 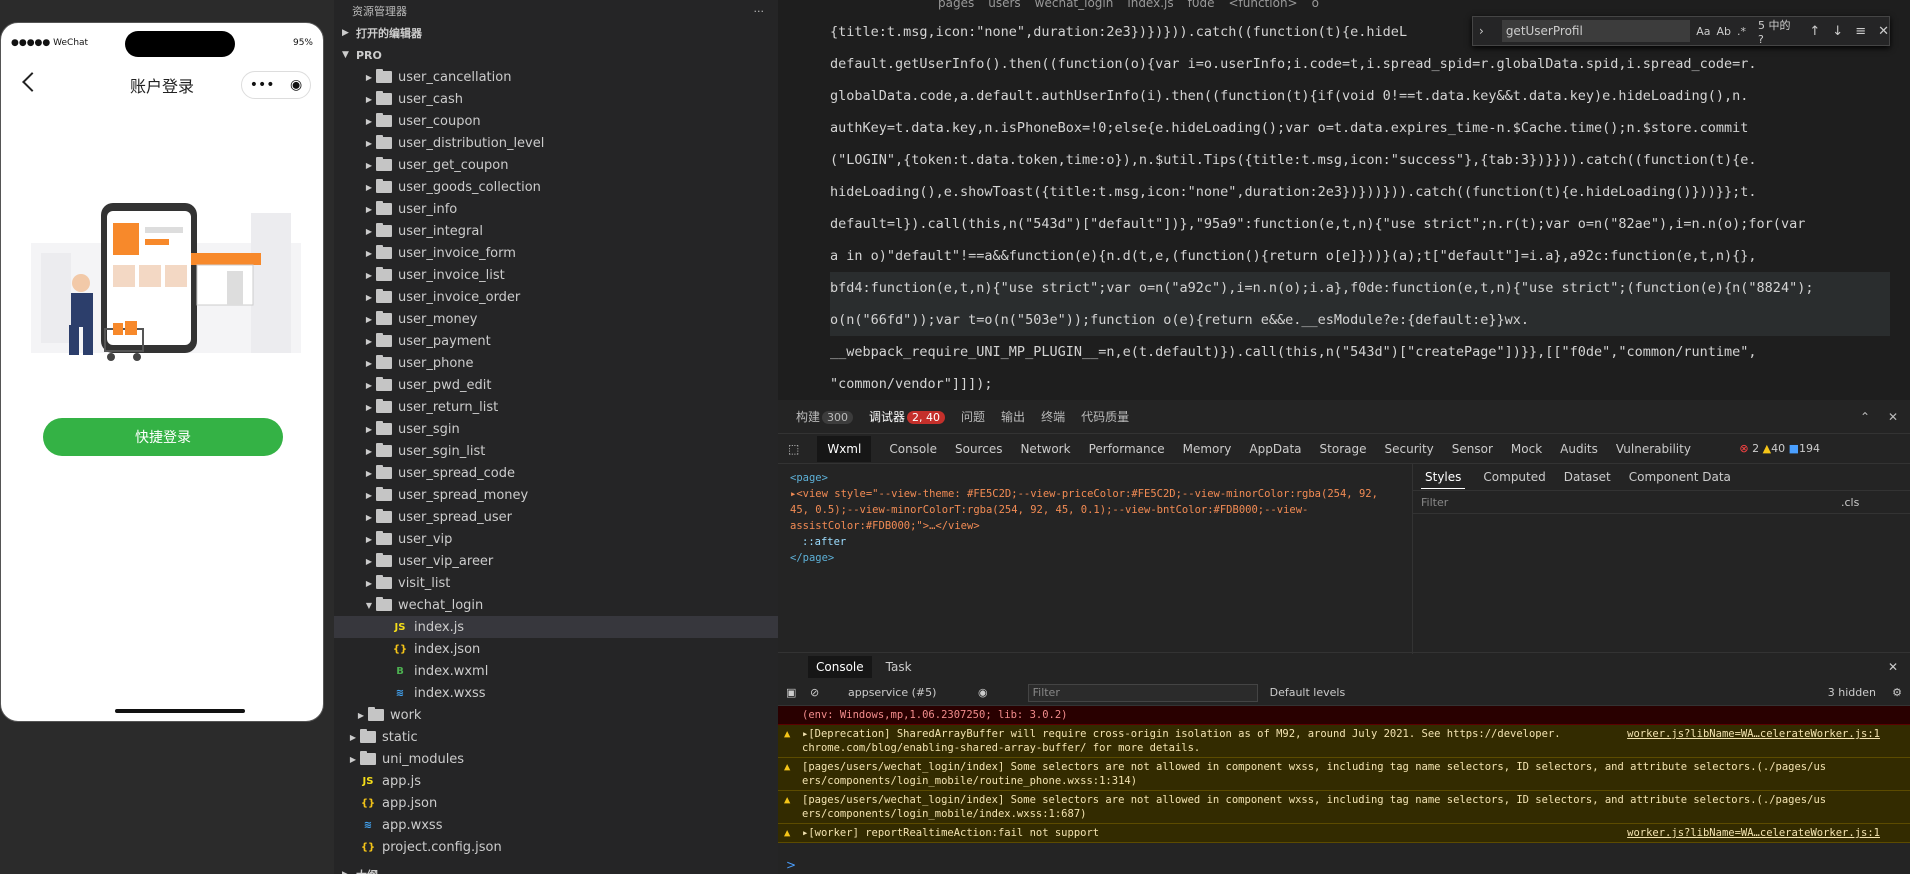 I want to click on file-item: ≋ index.wxss, so click(x=556, y=693).